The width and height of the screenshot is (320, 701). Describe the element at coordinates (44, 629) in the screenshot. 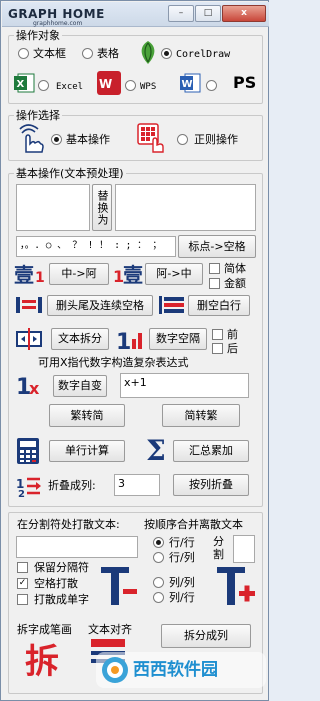

I see `split-strokes-label: 拆字成笔画` at that location.